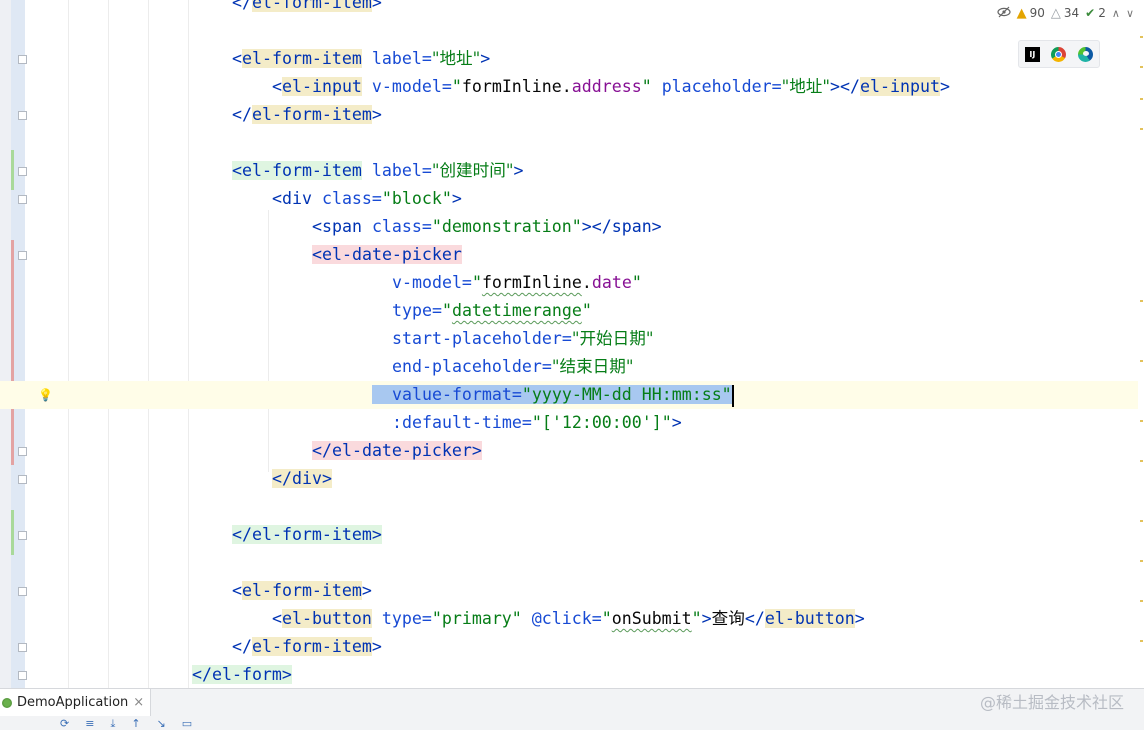 This screenshot has height=730, width=1144. I want to click on toolbar-icon: ⤓, so click(112, 723).